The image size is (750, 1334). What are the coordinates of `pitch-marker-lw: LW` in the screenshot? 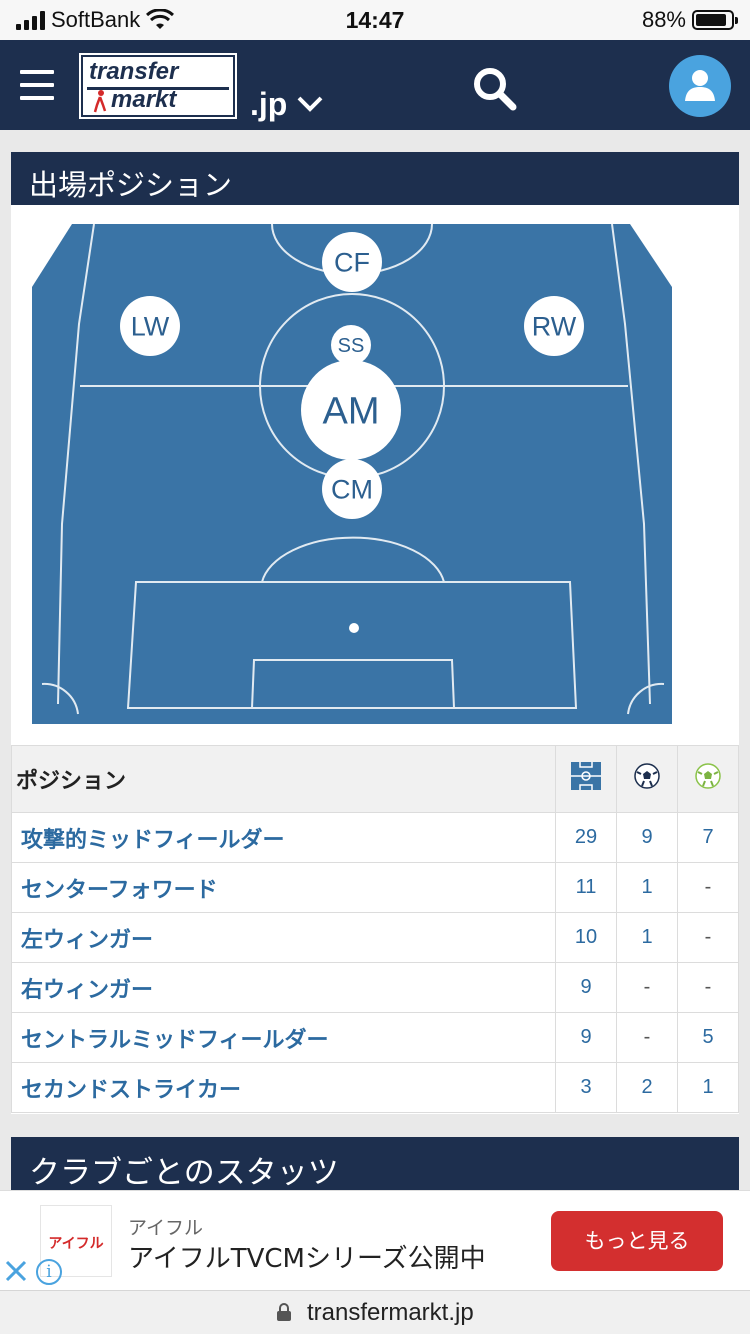 It's located at (150, 326).